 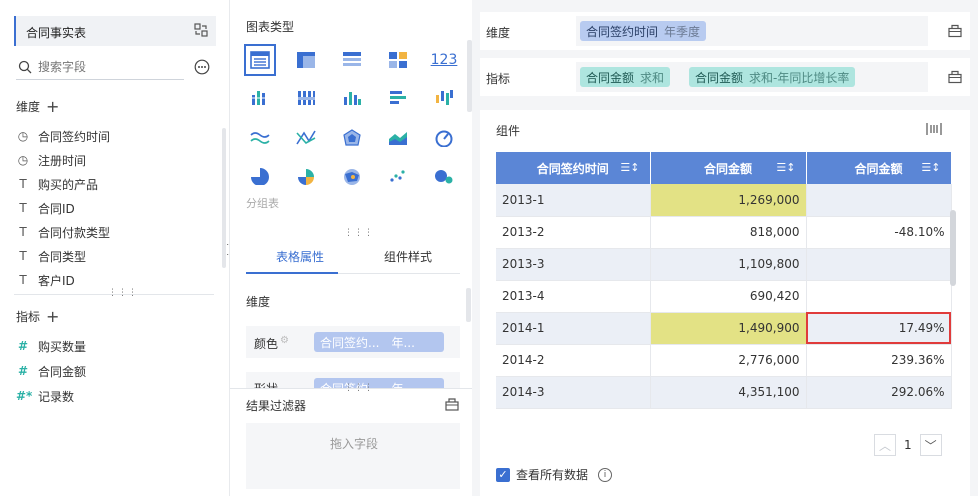 I want to click on rose-chart-icon, so click(x=306, y=176).